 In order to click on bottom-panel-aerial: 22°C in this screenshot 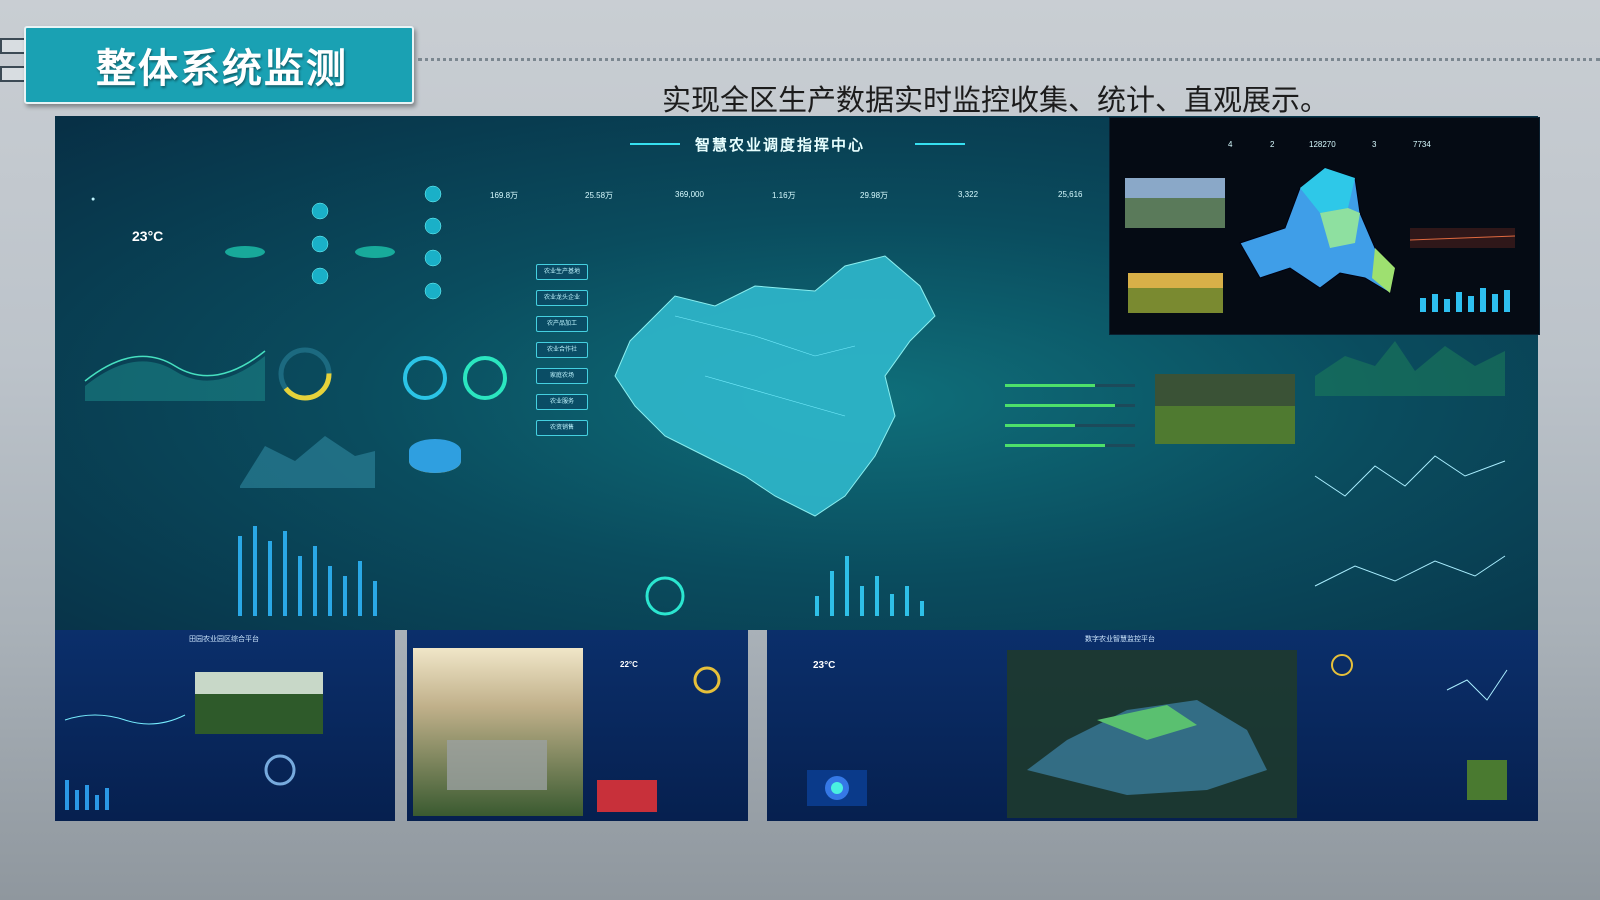, I will do `click(577, 725)`.